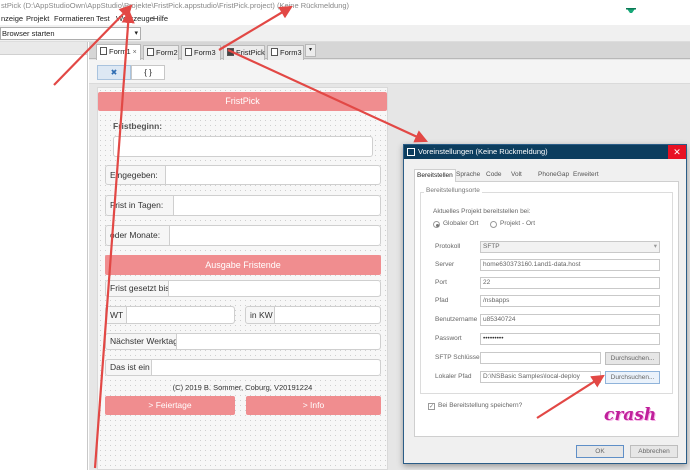 The height and width of the screenshot is (470, 690). What do you see at coordinates (540, 377) in the screenshot?
I see `lokaler-pfad-input: D:\NSBasic Samples\local-deploy` at bounding box center [540, 377].